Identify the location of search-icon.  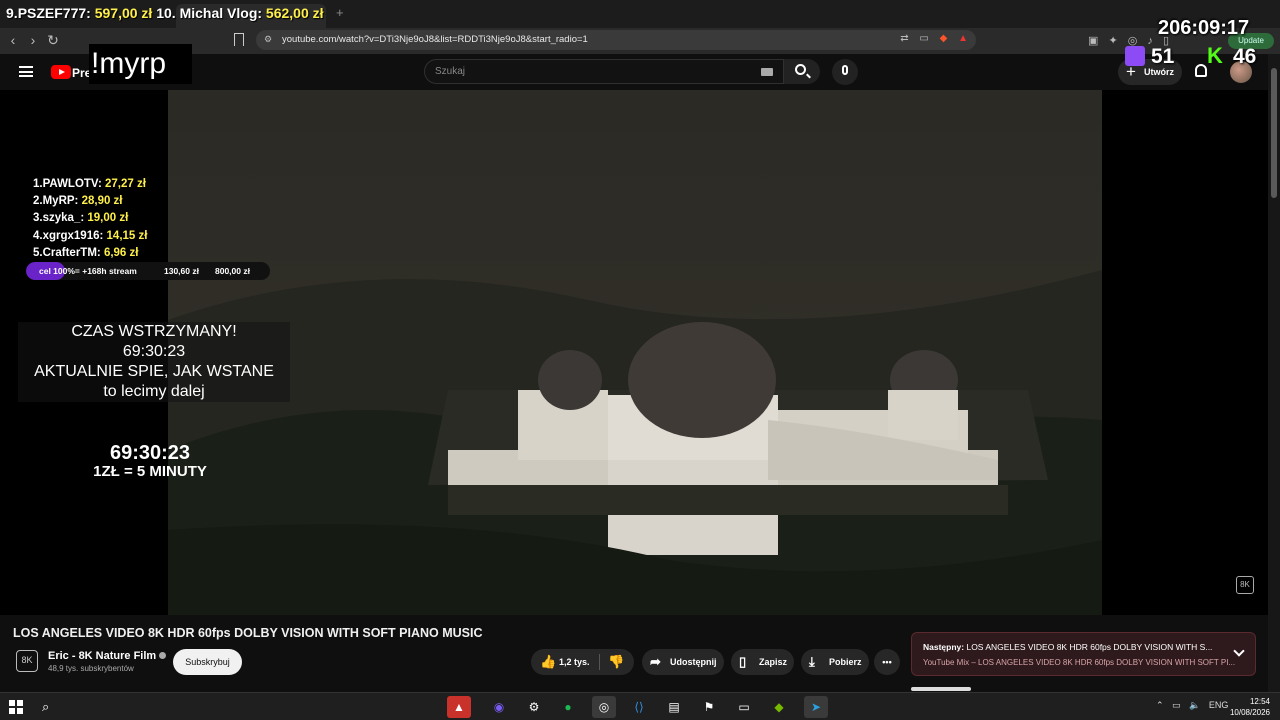
(800, 69).